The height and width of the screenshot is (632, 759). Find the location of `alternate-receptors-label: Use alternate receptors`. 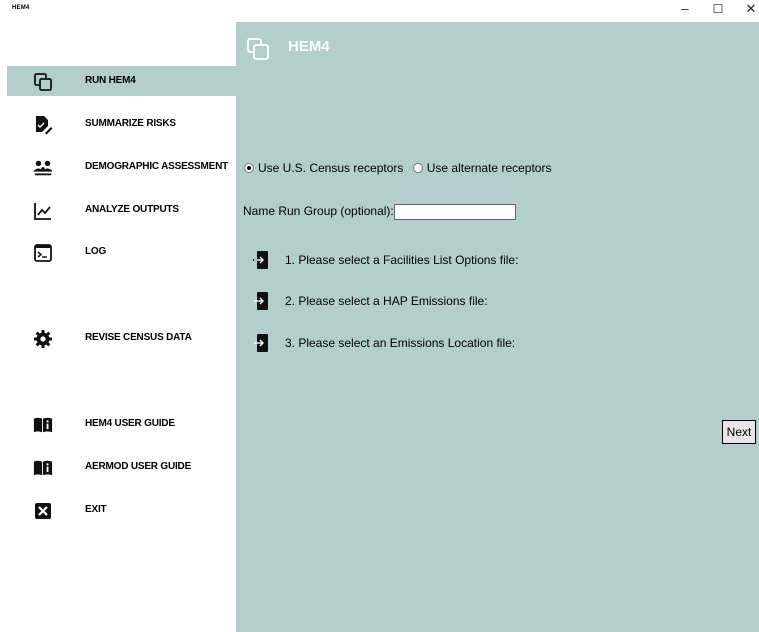

alternate-receptors-label: Use alternate receptors is located at coordinates (489, 168).